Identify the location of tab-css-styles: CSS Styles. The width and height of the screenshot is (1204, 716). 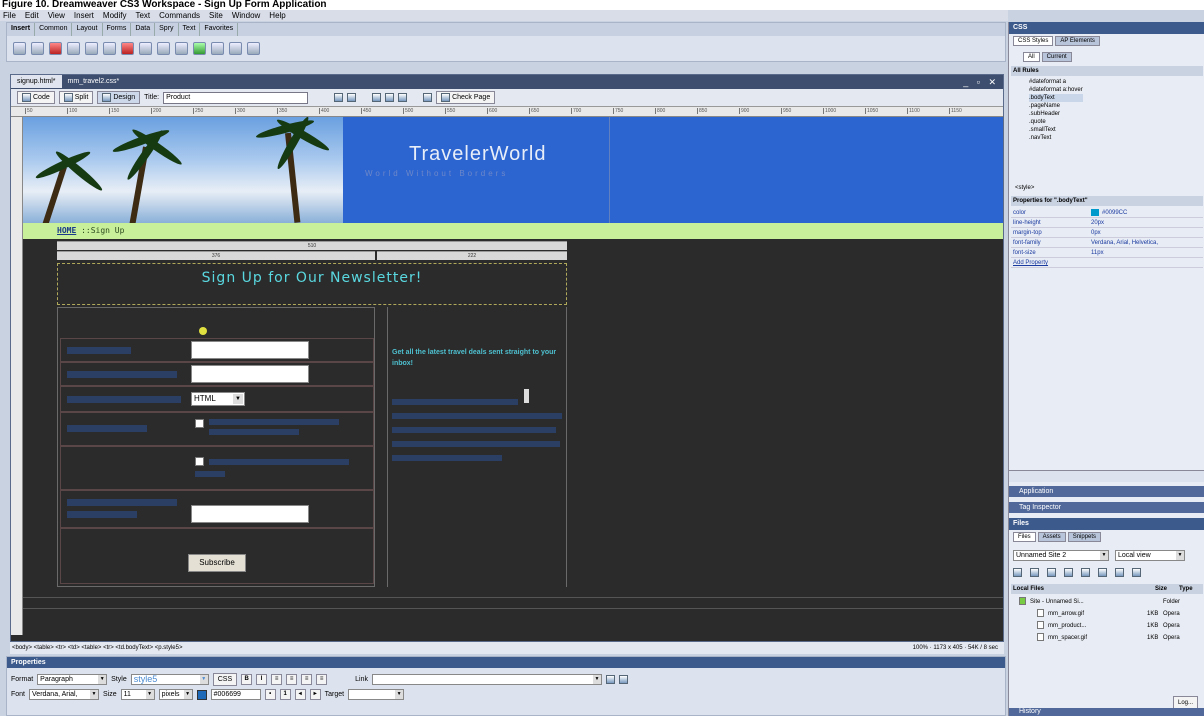
(1033, 41).